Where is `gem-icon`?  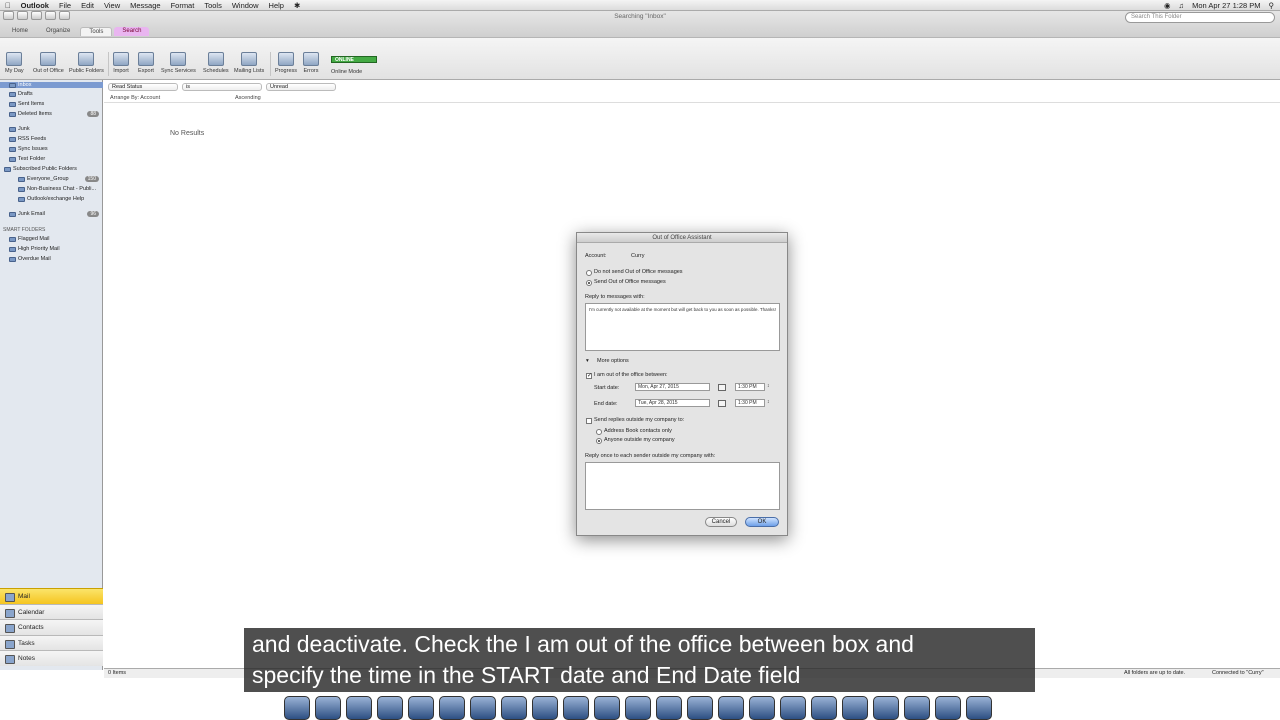
gem-icon is located at coordinates (483, 708).